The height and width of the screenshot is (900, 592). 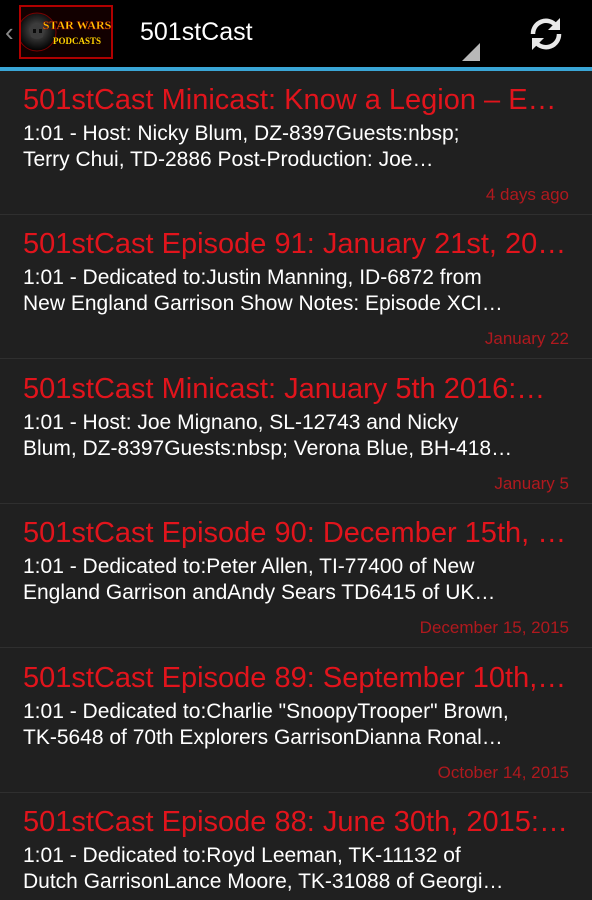 What do you see at coordinates (303, 33) in the screenshot?
I see `title-spinner: 501stCast` at bounding box center [303, 33].